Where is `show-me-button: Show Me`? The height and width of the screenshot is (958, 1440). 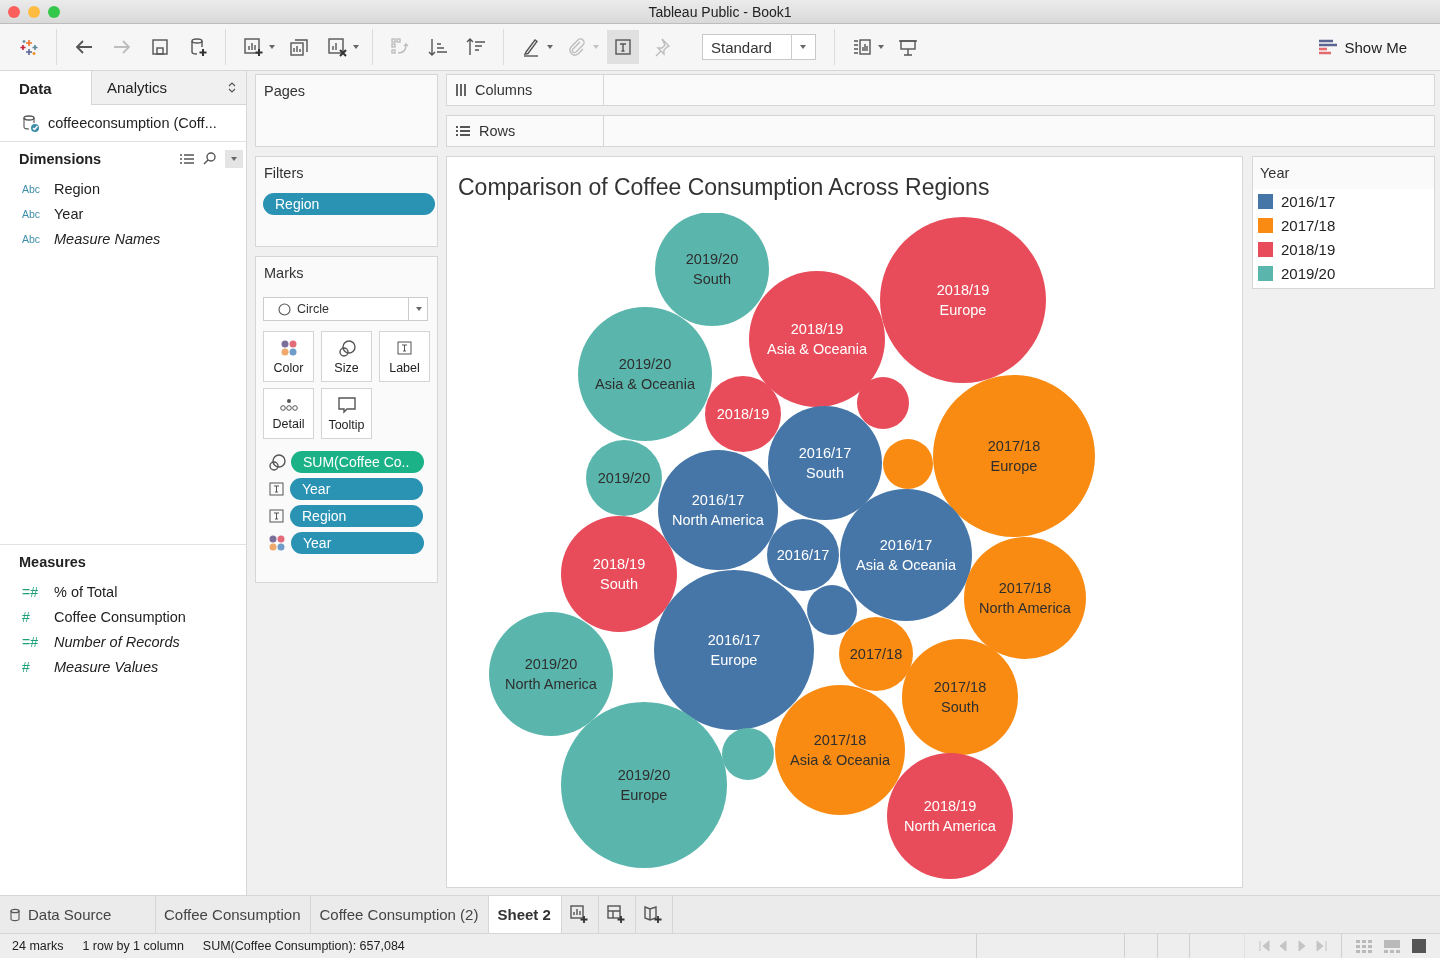 show-me-button: Show Me is located at coordinates (1373, 47).